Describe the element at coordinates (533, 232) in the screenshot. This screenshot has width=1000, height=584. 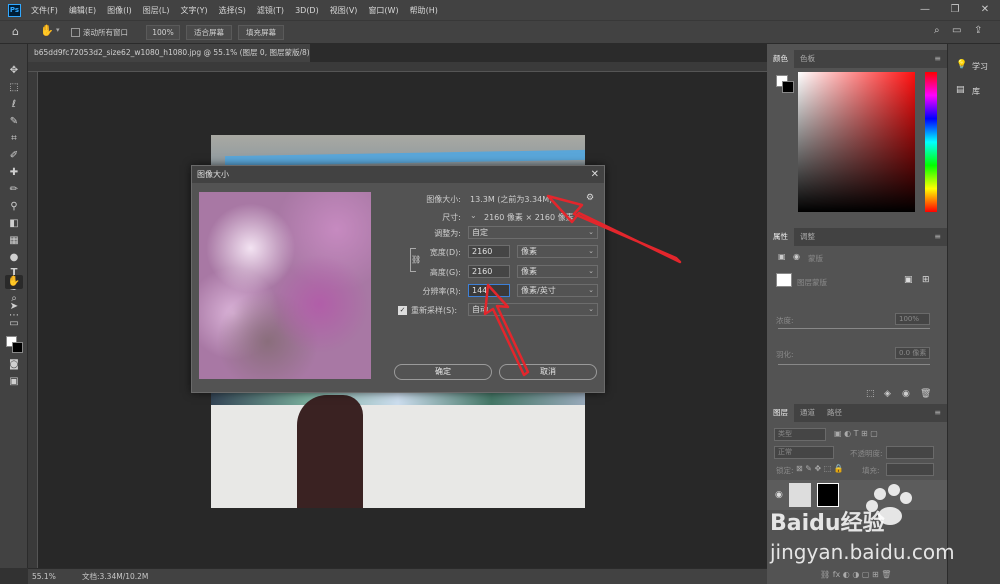
I see `fit-to-select: 自定 ⌄` at that location.